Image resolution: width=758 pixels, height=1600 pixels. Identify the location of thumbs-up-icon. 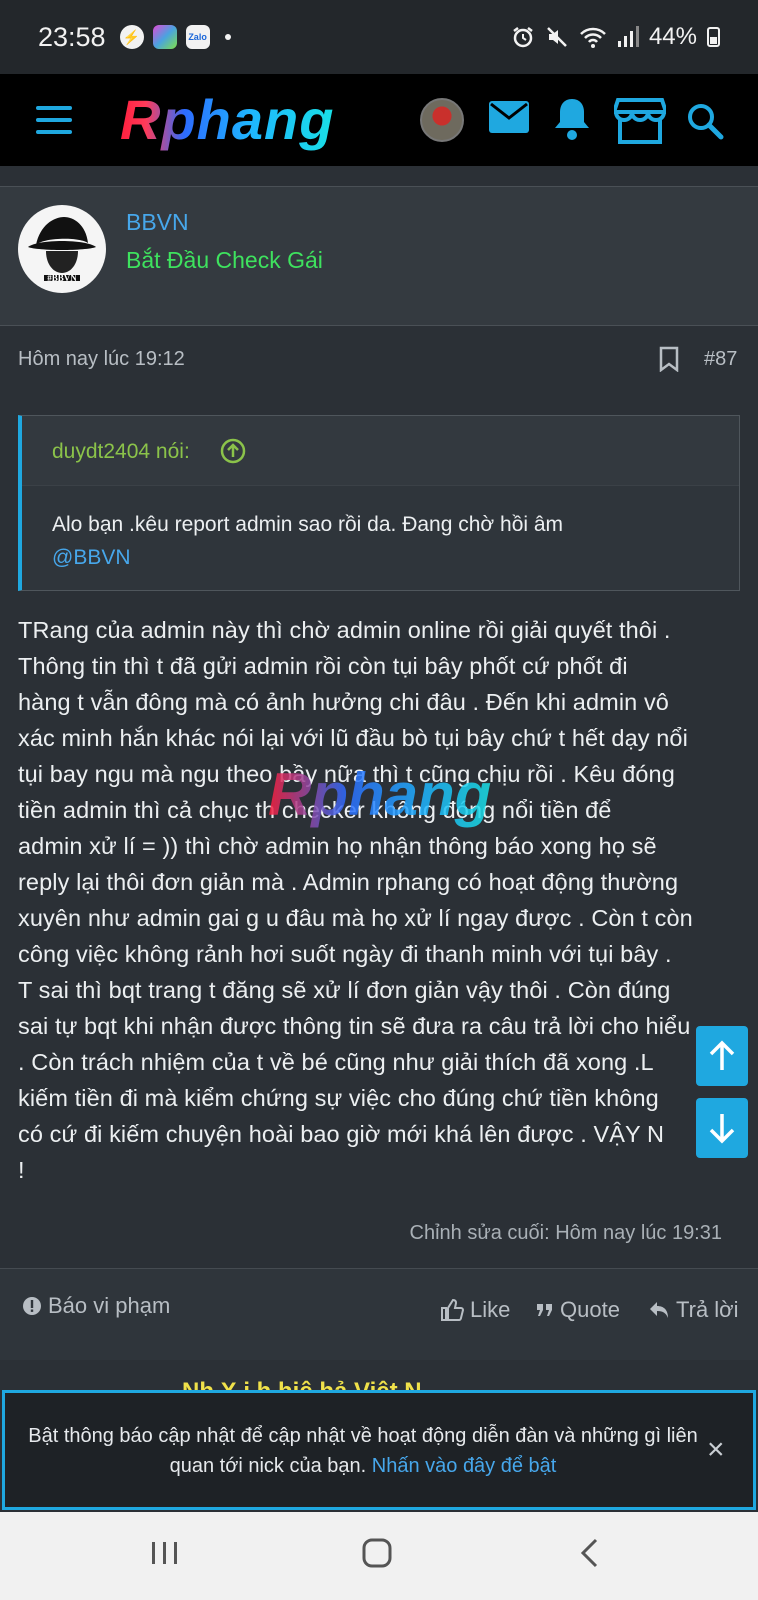
(452, 1309).